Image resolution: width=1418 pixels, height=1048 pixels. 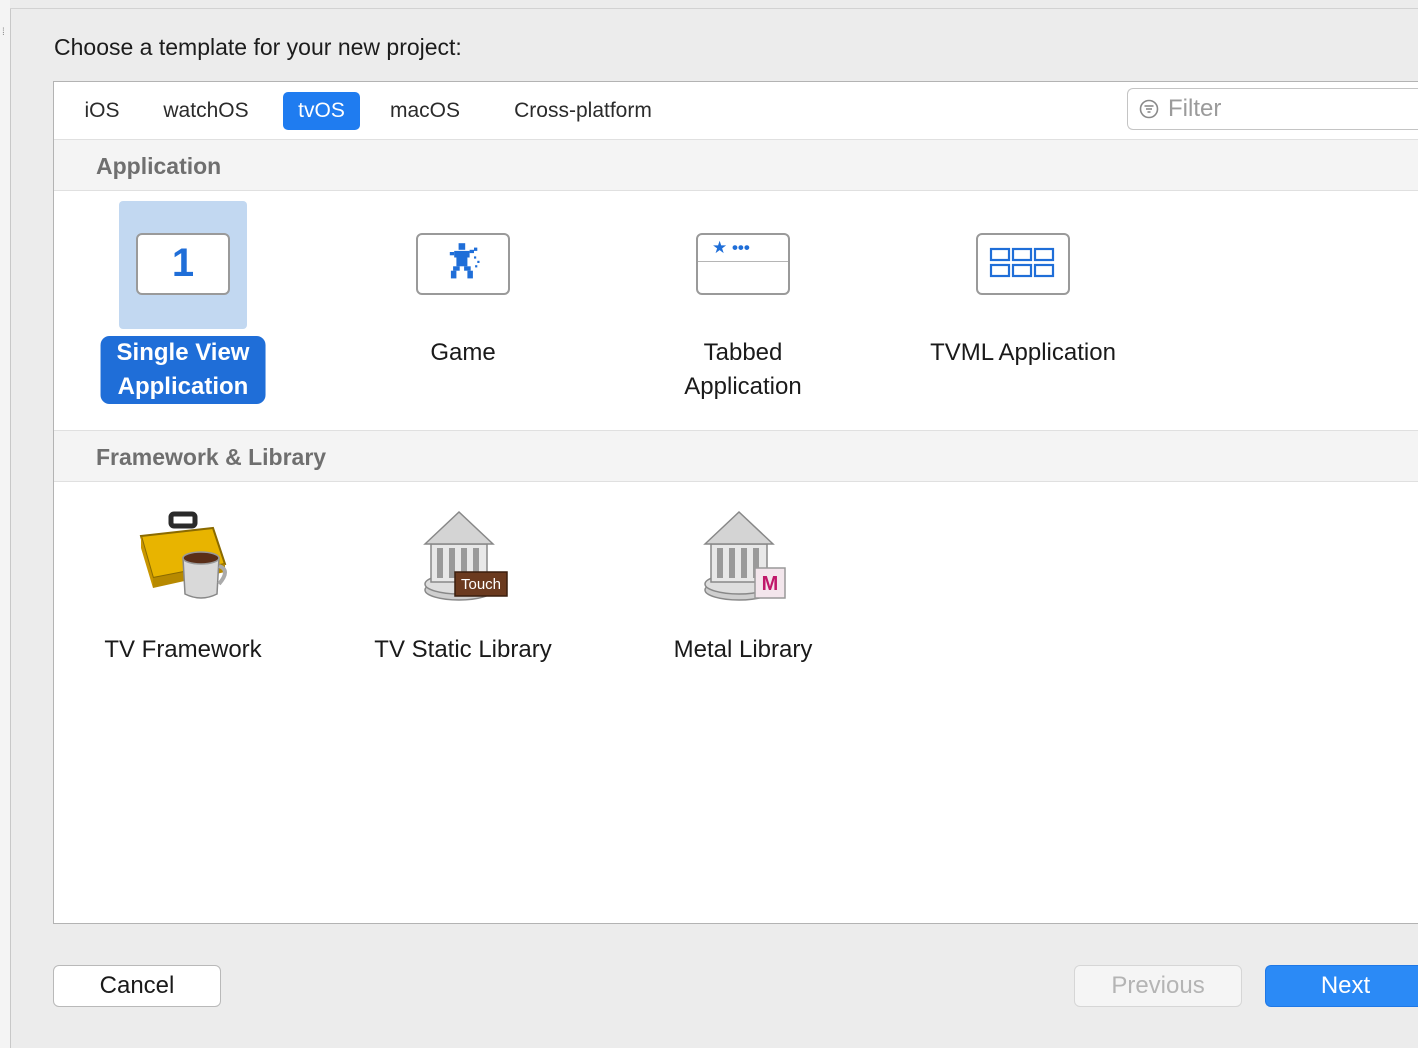 What do you see at coordinates (464, 261) in the screenshot?
I see `game-sprite-icon` at bounding box center [464, 261].